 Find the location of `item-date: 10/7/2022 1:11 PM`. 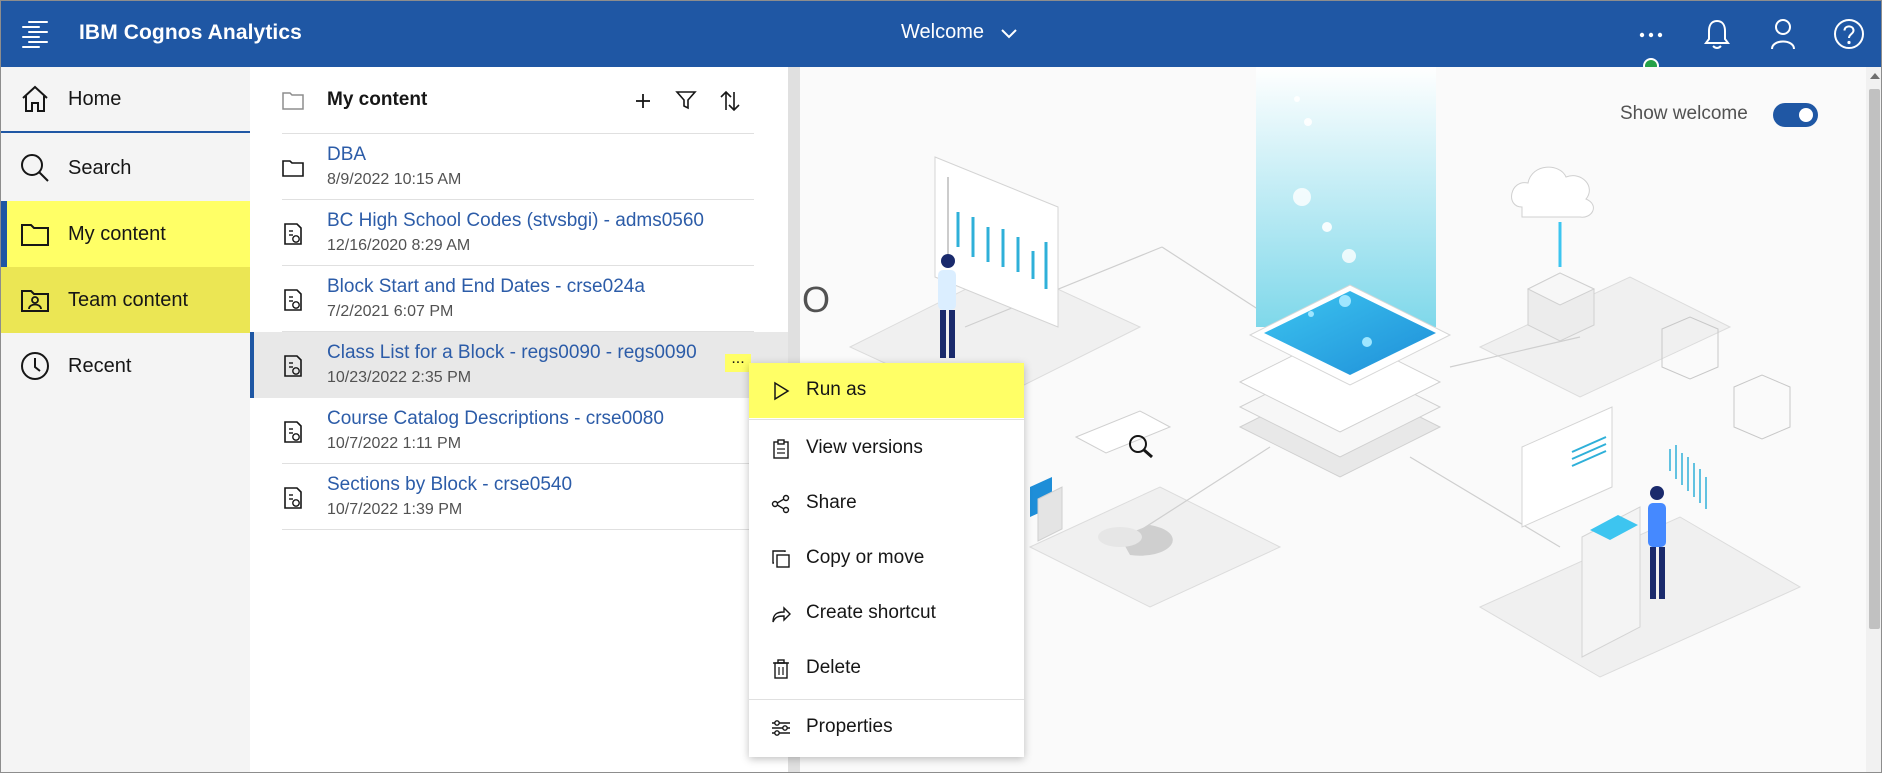

item-date: 10/7/2022 1:11 PM is located at coordinates (394, 443).